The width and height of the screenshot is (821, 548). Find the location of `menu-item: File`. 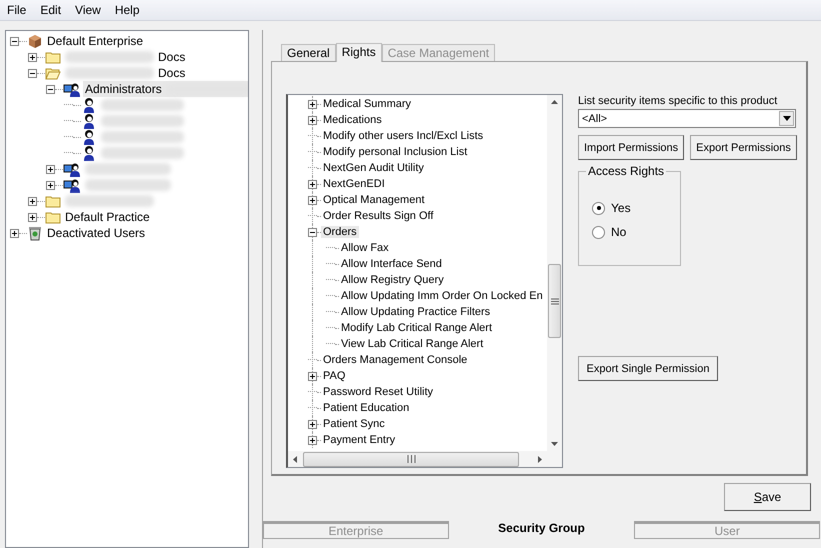

menu-item: File is located at coordinates (17, 10).